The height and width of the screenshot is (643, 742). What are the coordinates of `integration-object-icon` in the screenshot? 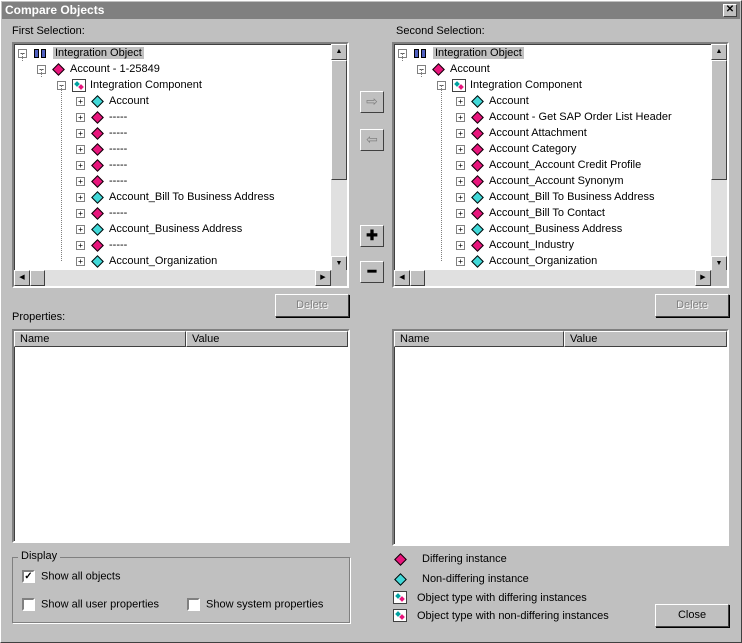 It's located at (41, 53).